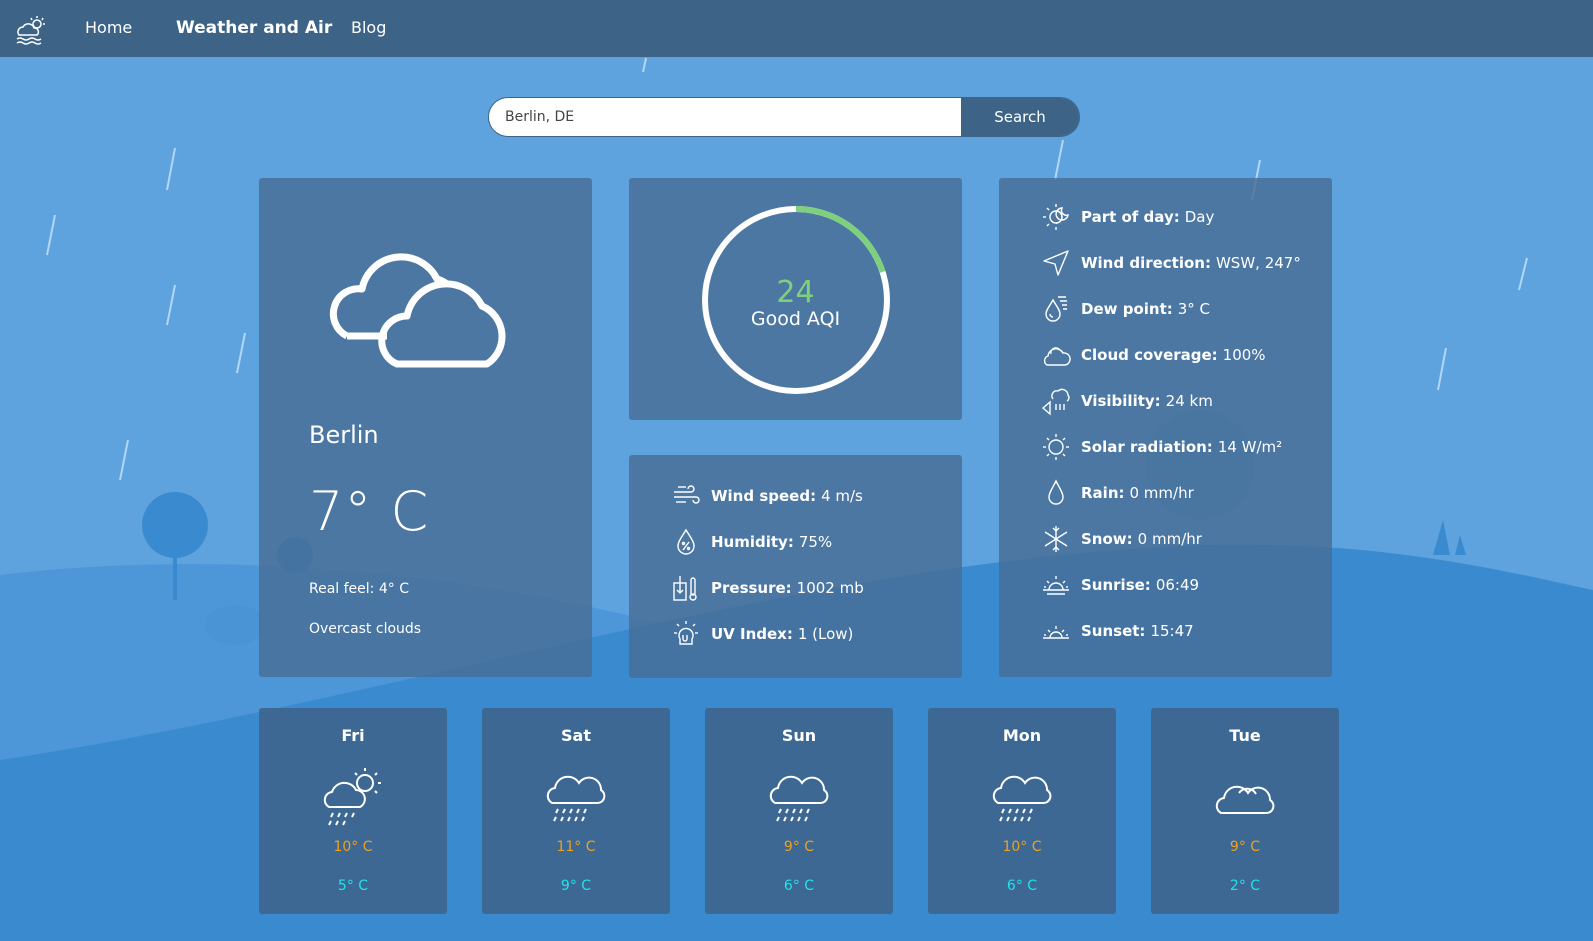 Image resolution: width=1593 pixels, height=941 pixels. What do you see at coordinates (1022, 735) in the screenshot?
I see `forecast-day: Mon` at bounding box center [1022, 735].